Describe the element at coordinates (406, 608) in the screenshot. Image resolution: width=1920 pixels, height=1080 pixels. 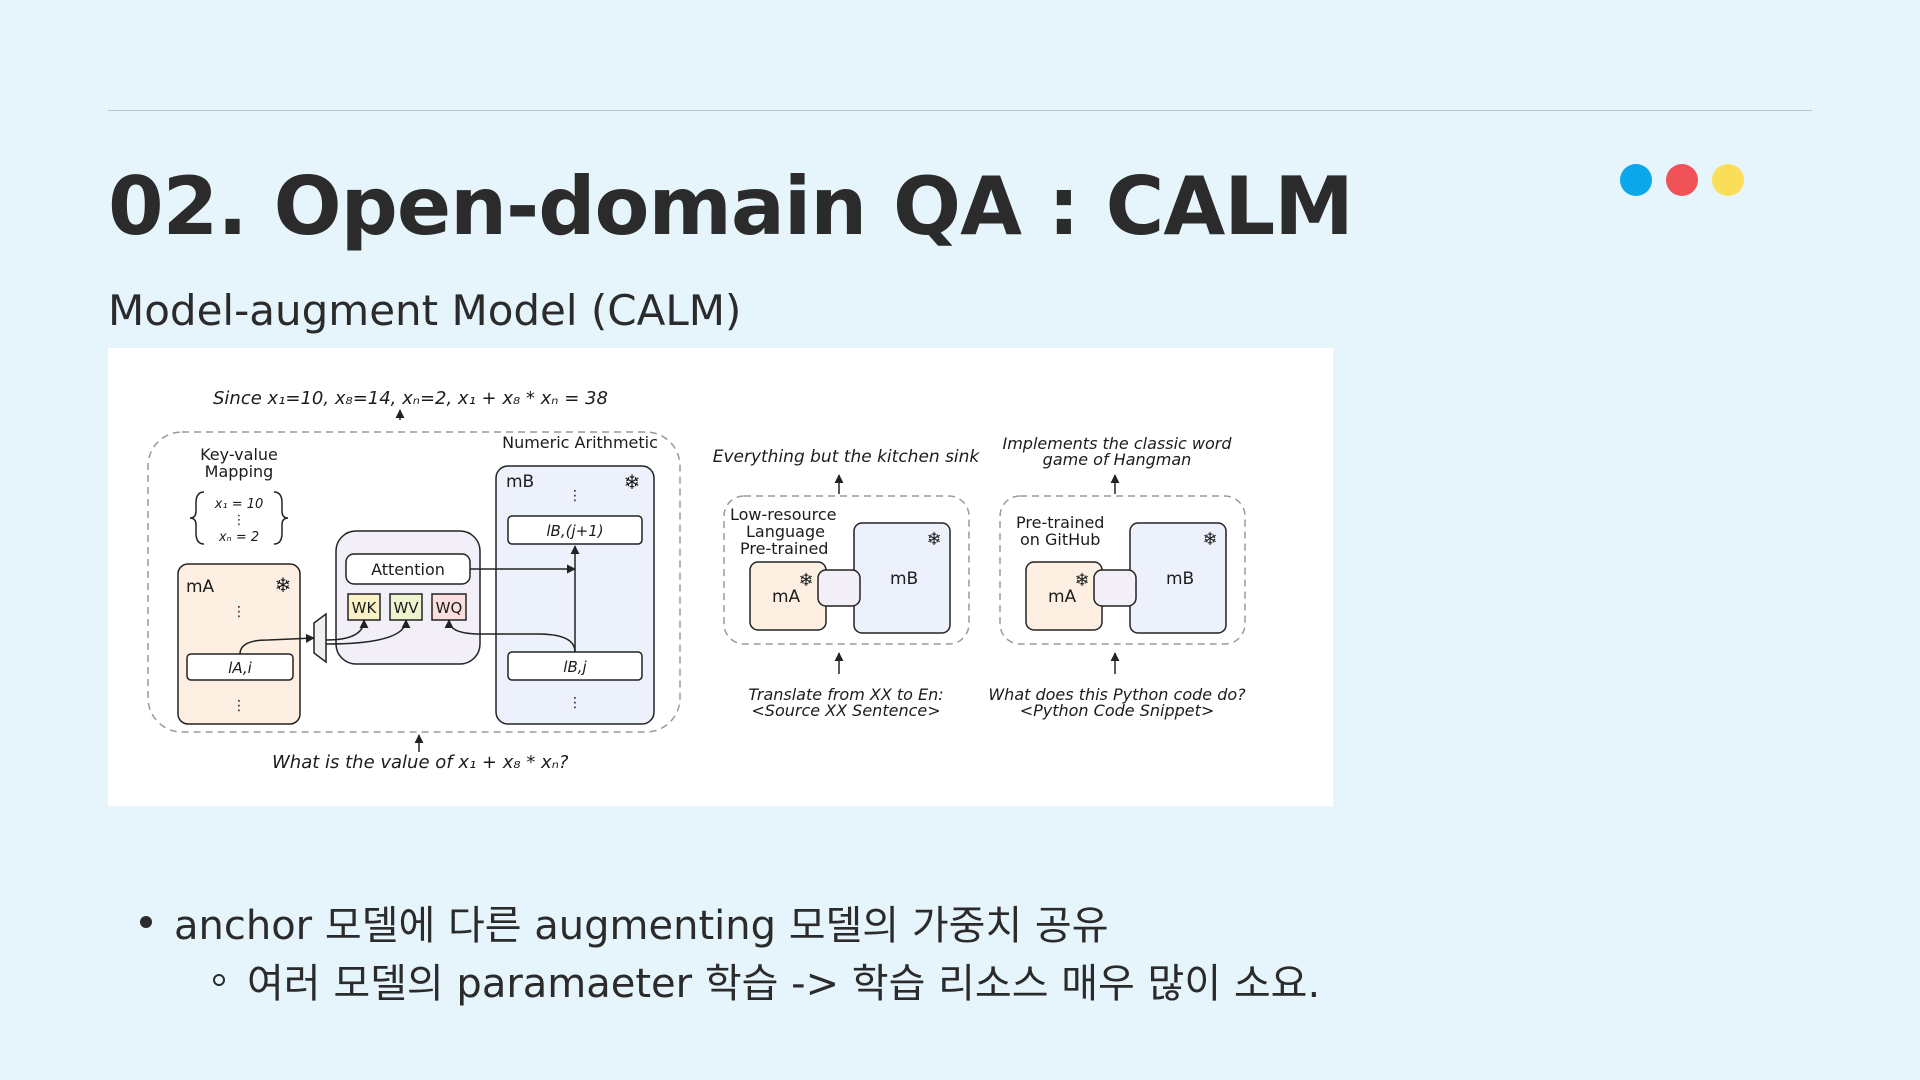
I see `wv-label: WV` at that location.